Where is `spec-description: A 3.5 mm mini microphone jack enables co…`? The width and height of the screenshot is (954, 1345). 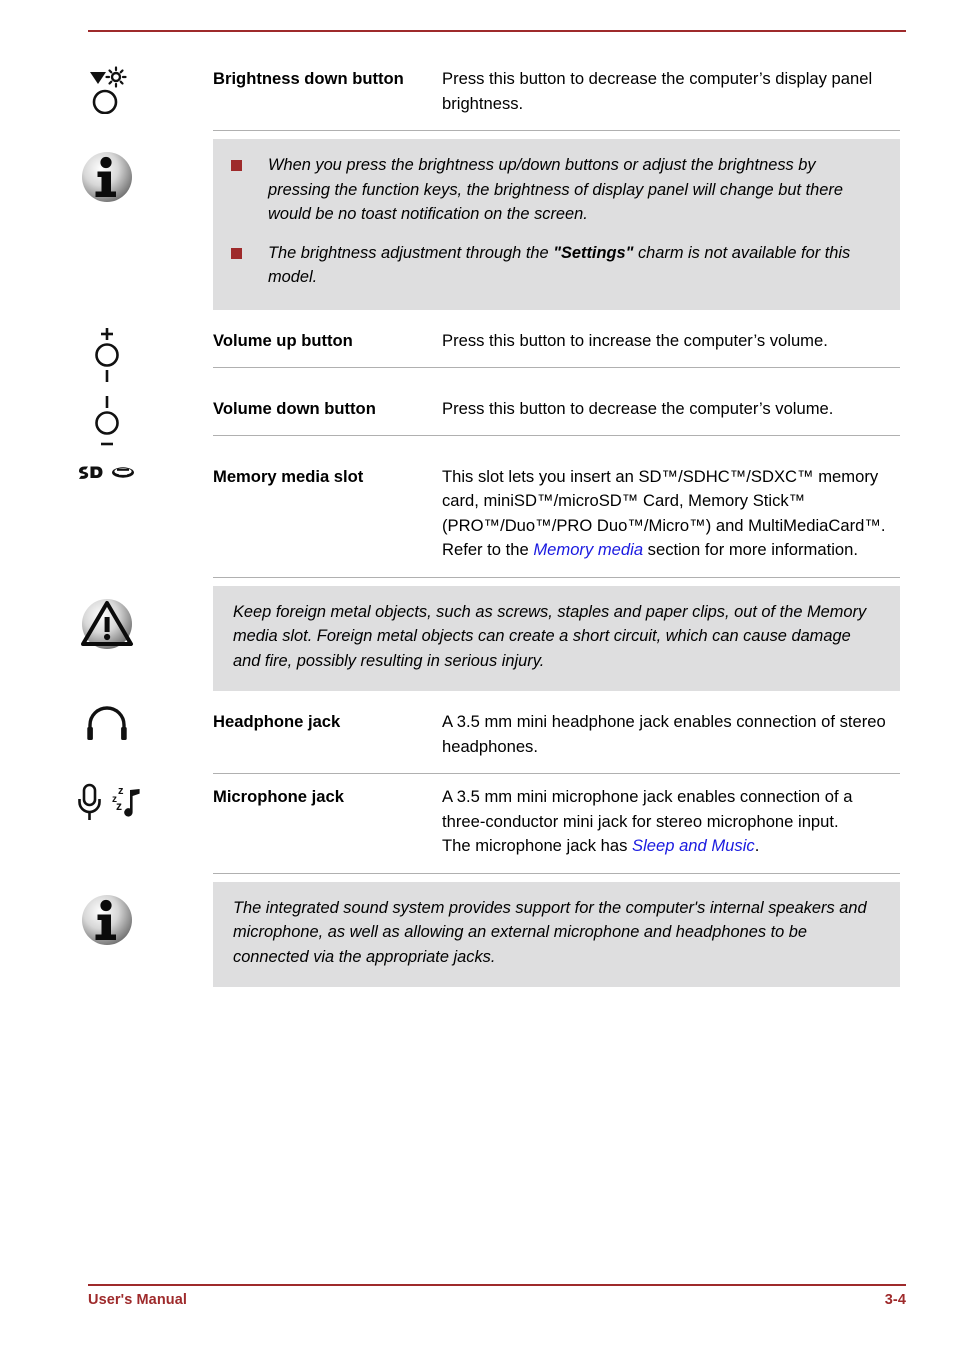
spec-description: A 3.5 mm mini microphone jack enables co… is located at coordinates (671, 822).